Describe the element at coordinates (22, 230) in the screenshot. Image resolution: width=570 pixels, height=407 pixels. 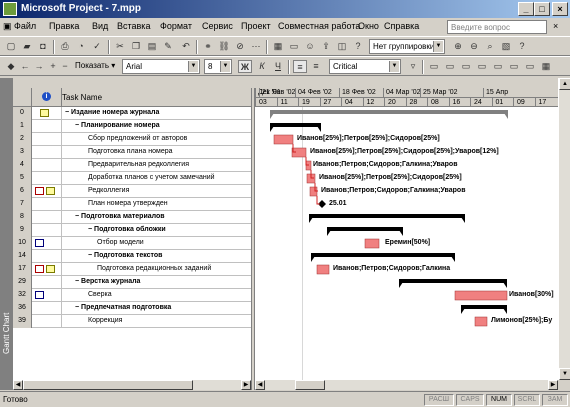
I see `row-id: 9` at that location.